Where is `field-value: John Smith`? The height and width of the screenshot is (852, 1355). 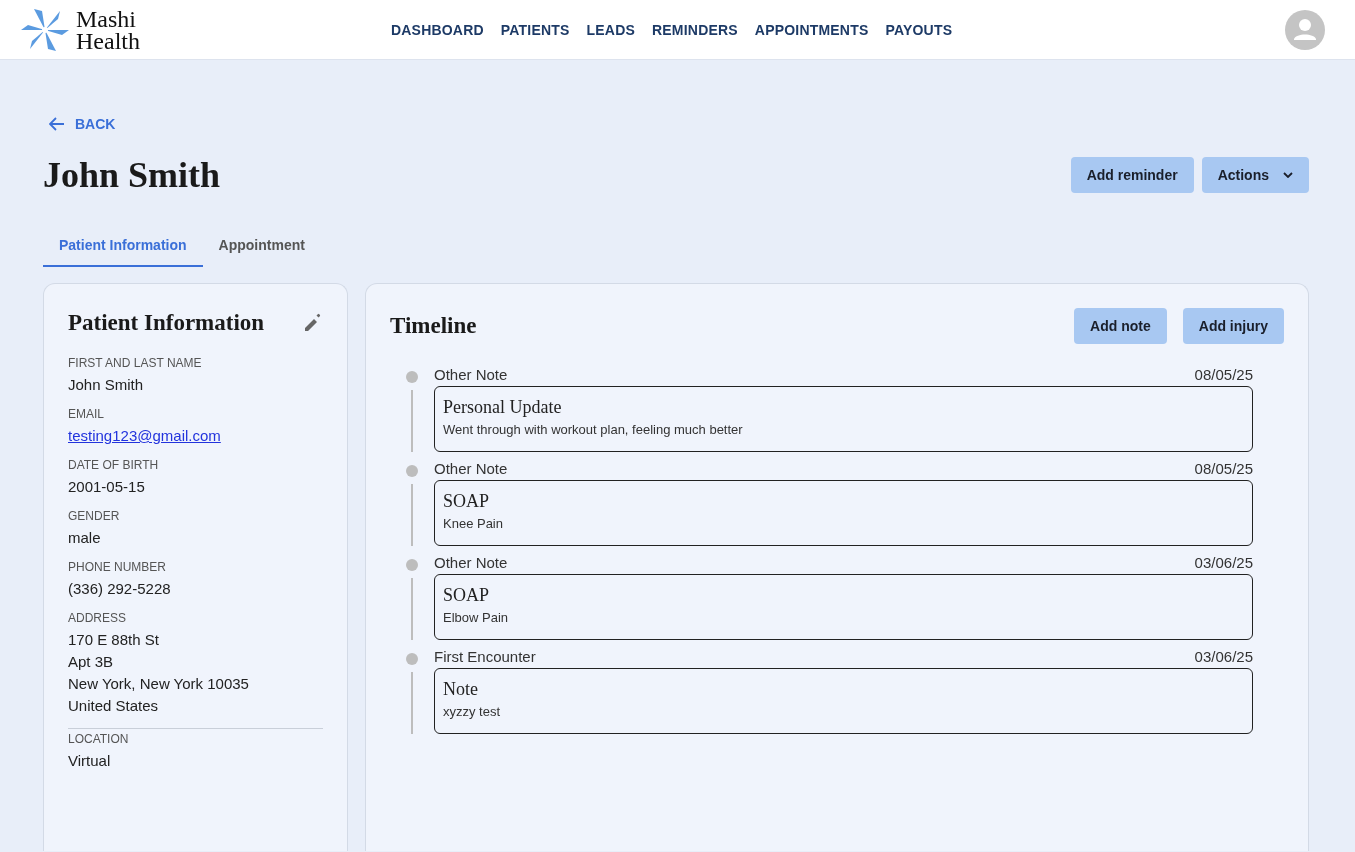 field-value: John Smith is located at coordinates (106, 385).